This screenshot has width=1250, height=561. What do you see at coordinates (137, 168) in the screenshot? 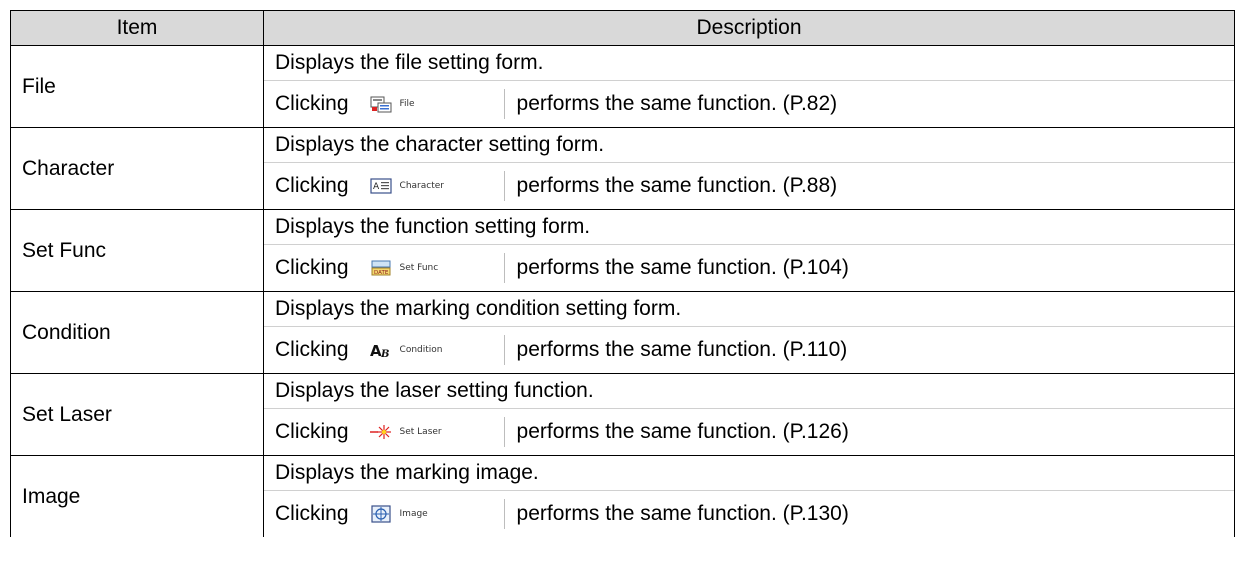
I see `item-cell: Character` at bounding box center [137, 168].